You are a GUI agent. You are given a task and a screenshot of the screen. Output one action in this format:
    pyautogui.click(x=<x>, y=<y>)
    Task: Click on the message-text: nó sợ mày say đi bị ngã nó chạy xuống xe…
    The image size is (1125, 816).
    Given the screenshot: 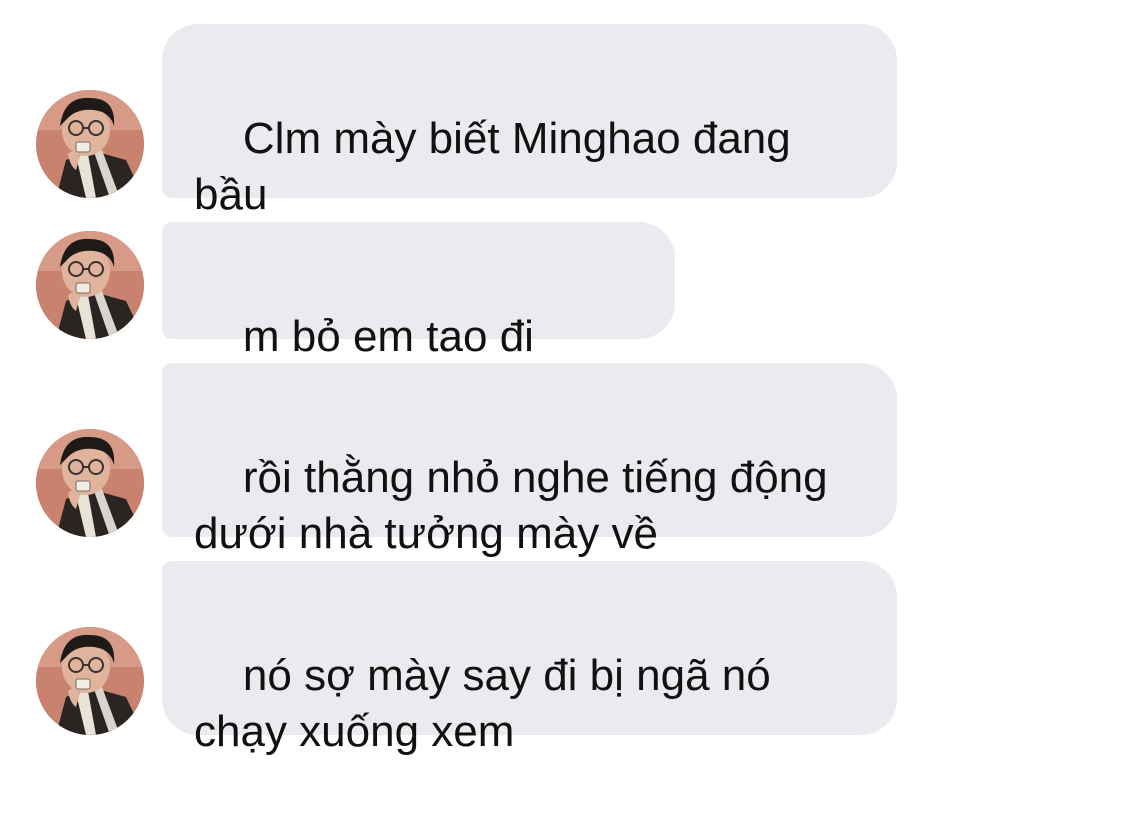 What is the action you would take?
    pyautogui.click(x=482, y=703)
    